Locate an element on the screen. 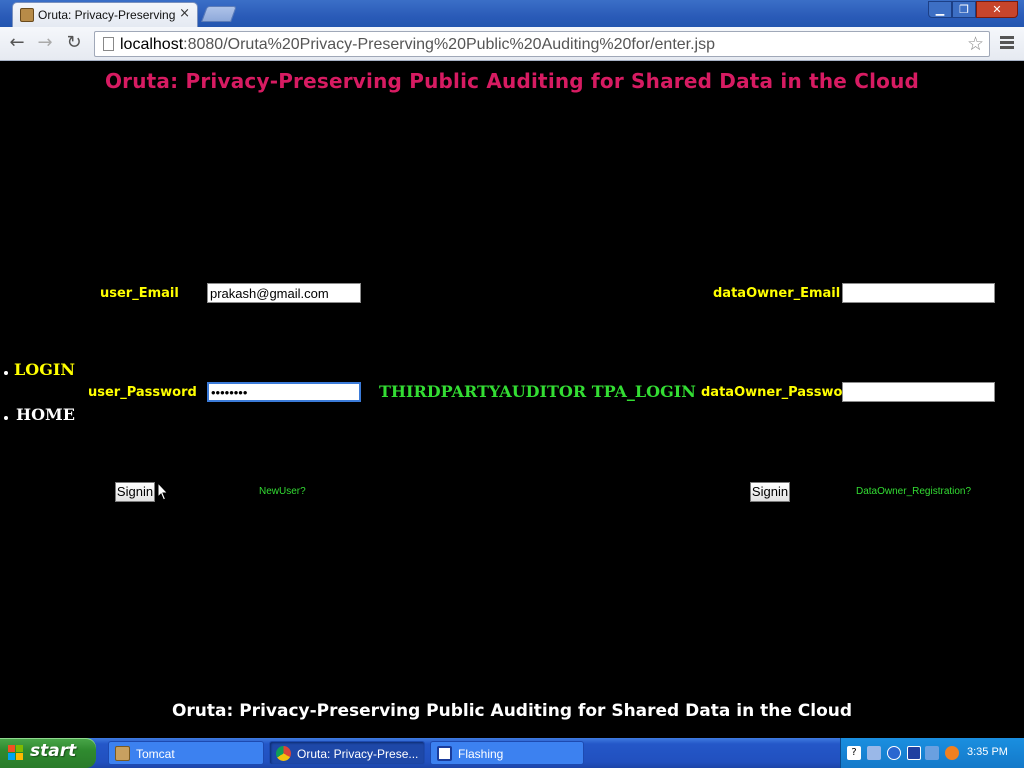 This screenshot has height=768, width=1024. taskbar-clock: 3:35 PM is located at coordinates (987, 752).